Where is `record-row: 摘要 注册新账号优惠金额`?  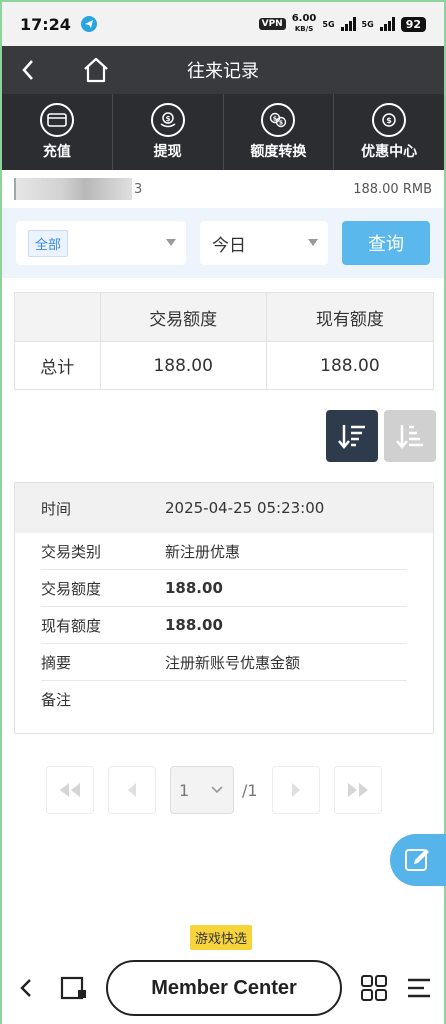
record-row: 摘要 注册新账号优惠金额 is located at coordinates (224, 662).